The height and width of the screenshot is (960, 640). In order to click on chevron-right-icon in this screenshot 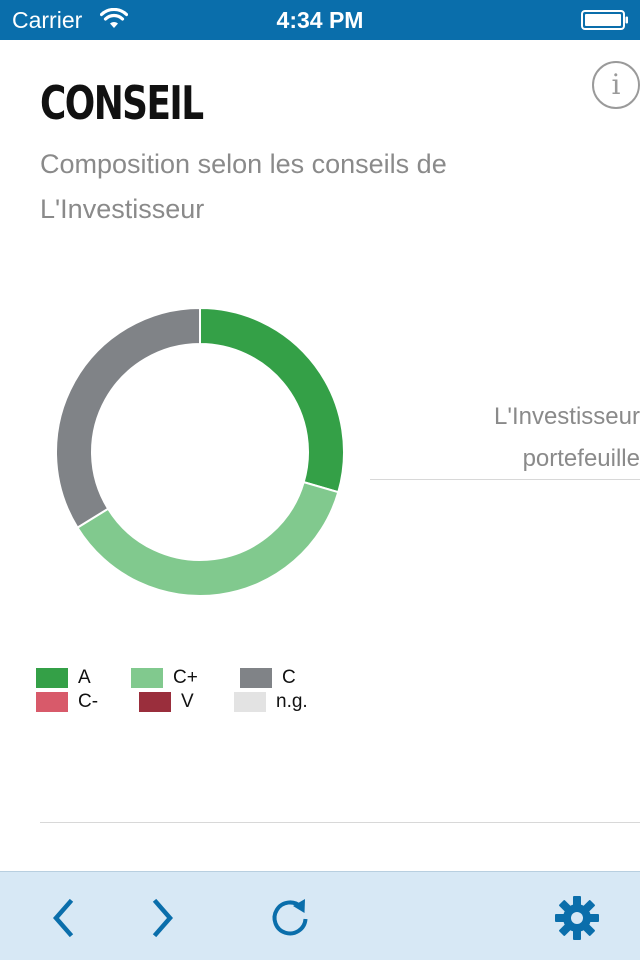, I will do `click(162, 918)`.